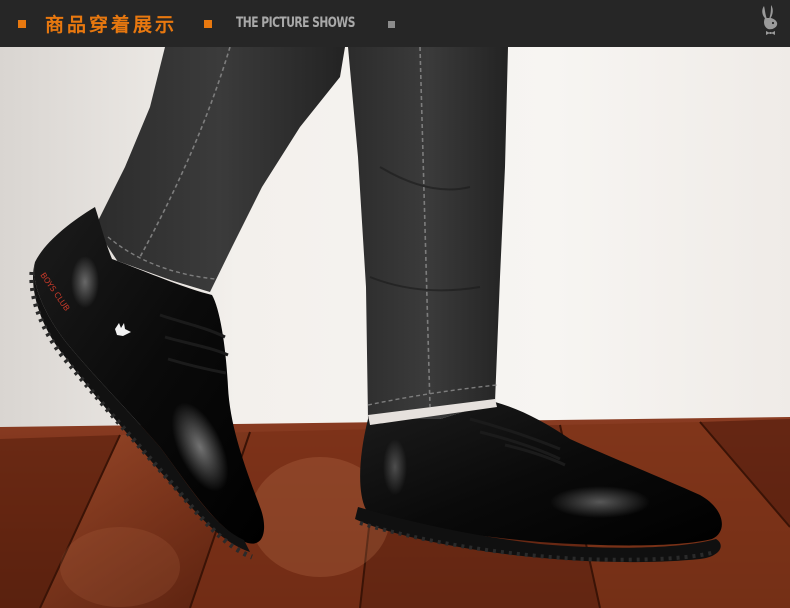 The height and width of the screenshot is (608, 790). What do you see at coordinates (771, 24) in the screenshot?
I see `bunny-logo-icon` at bounding box center [771, 24].